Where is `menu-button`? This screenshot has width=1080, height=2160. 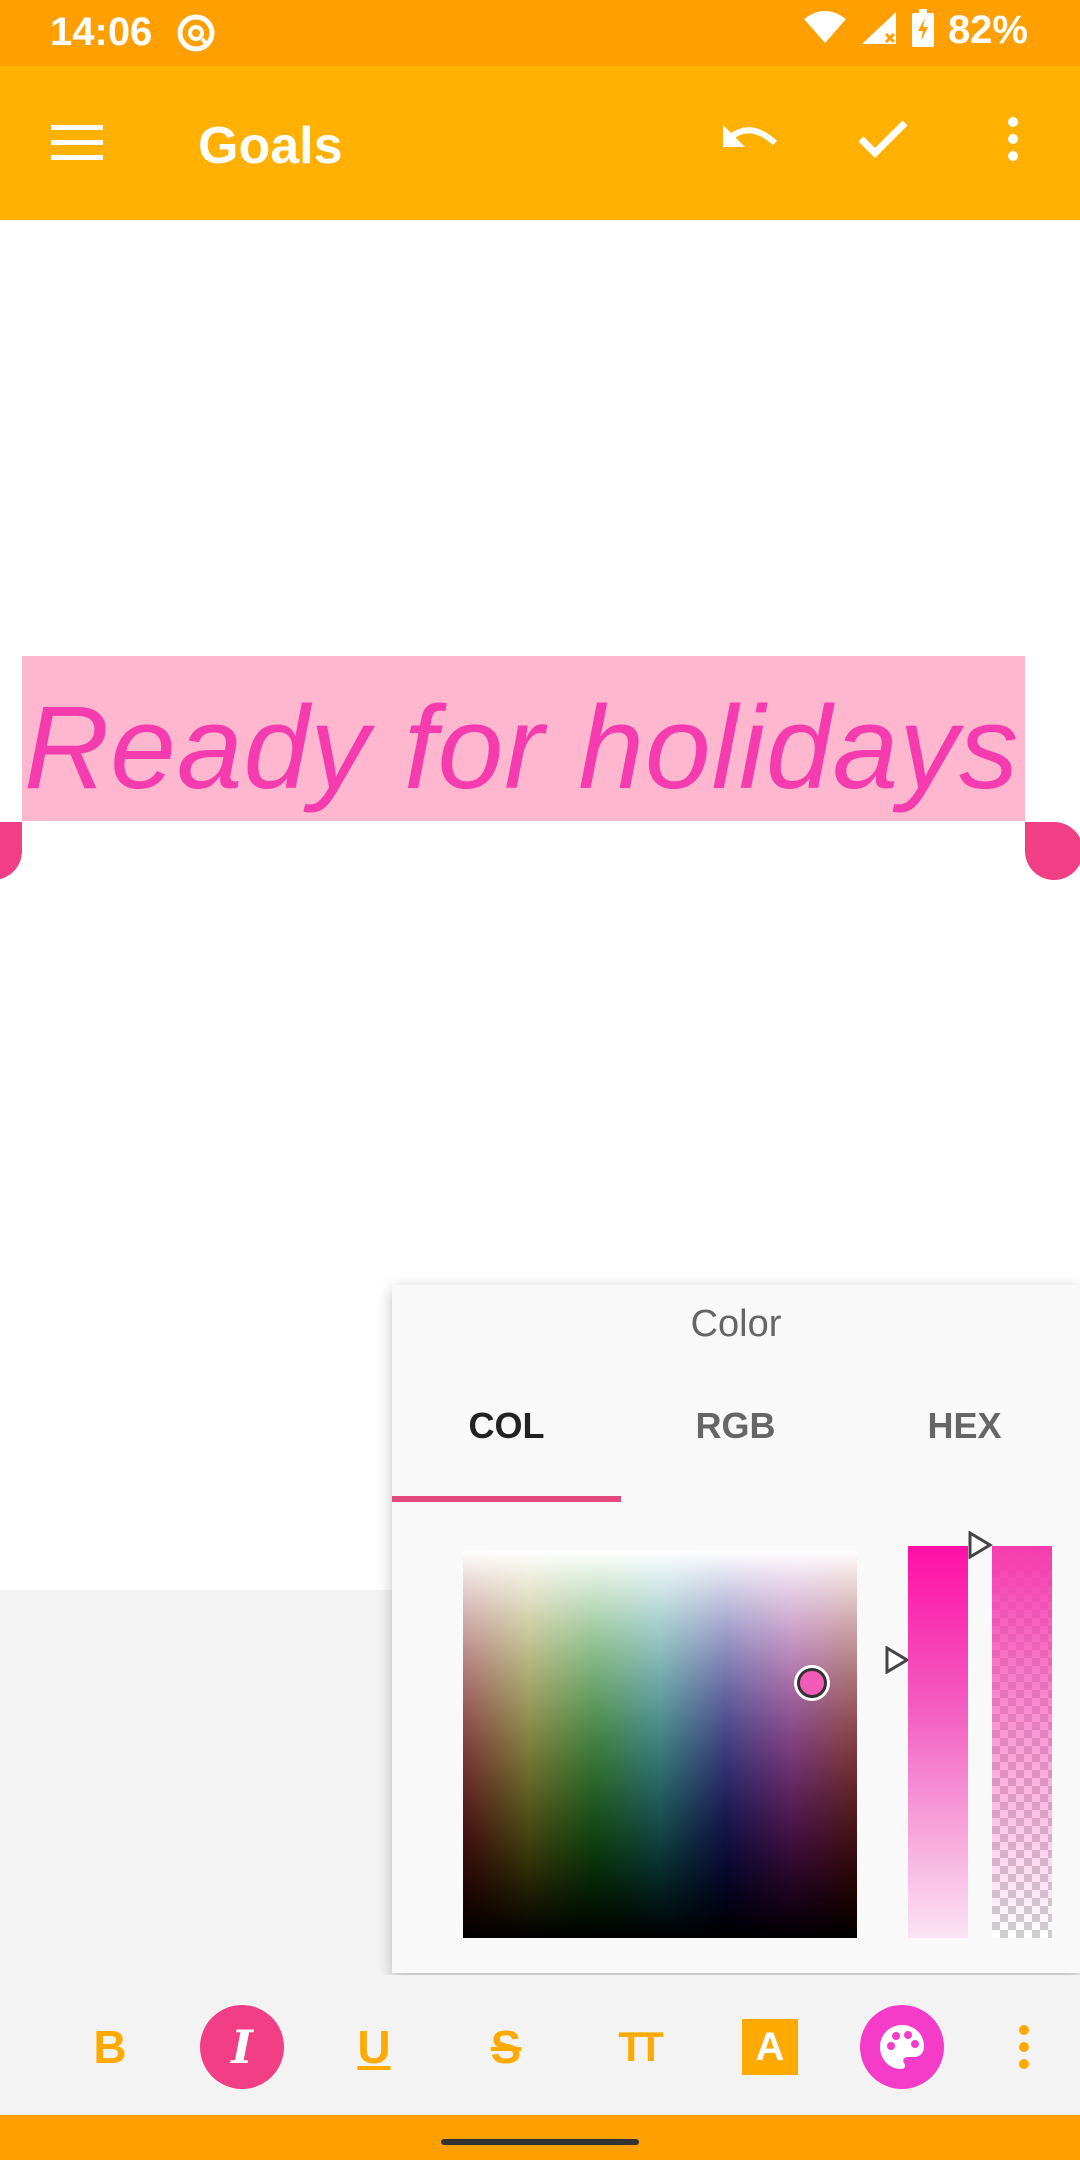
menu-button is located at coordinates (77, 143).